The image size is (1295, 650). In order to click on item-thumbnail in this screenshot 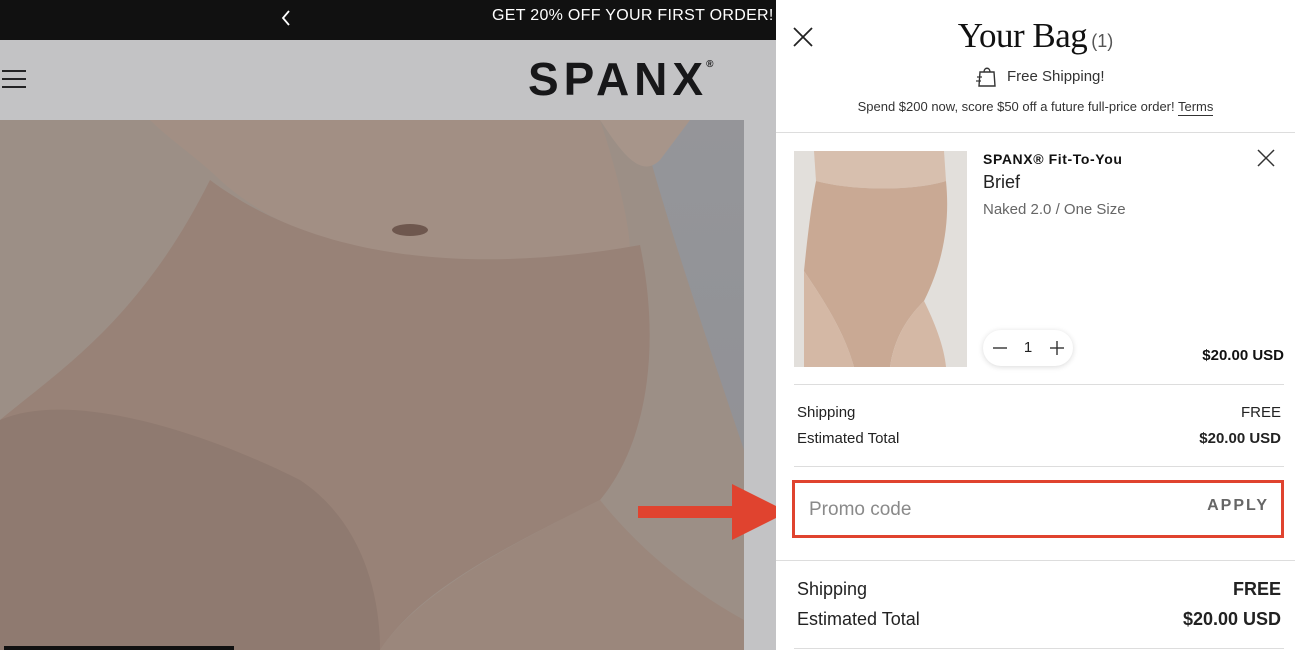, I will do `click(880, 259)`.